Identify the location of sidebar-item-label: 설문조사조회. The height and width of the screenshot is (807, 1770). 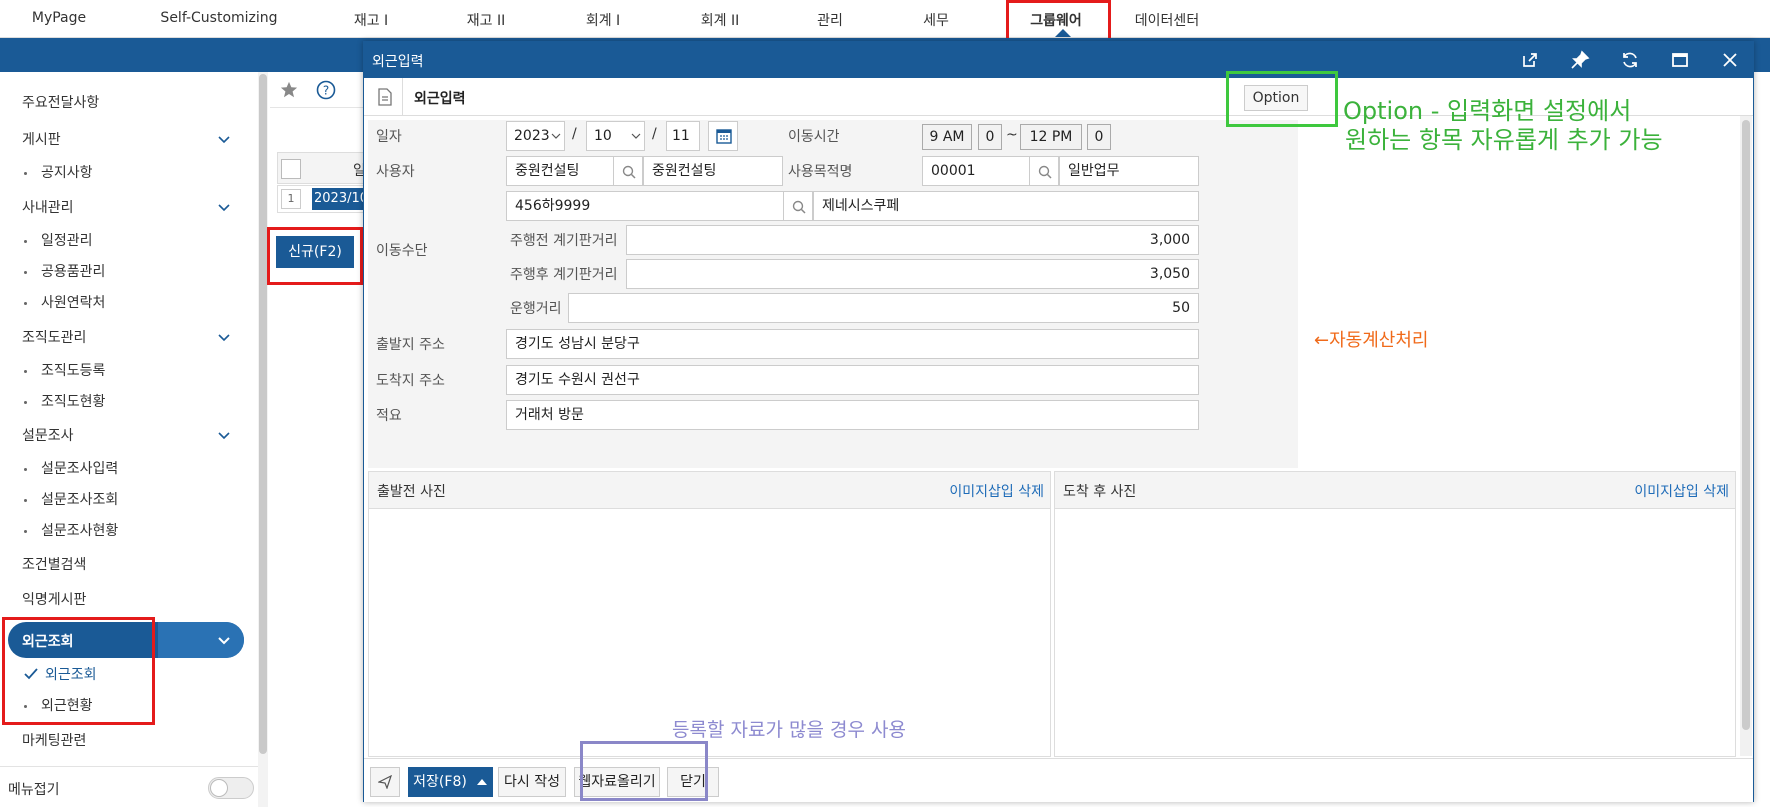
(80, 500).